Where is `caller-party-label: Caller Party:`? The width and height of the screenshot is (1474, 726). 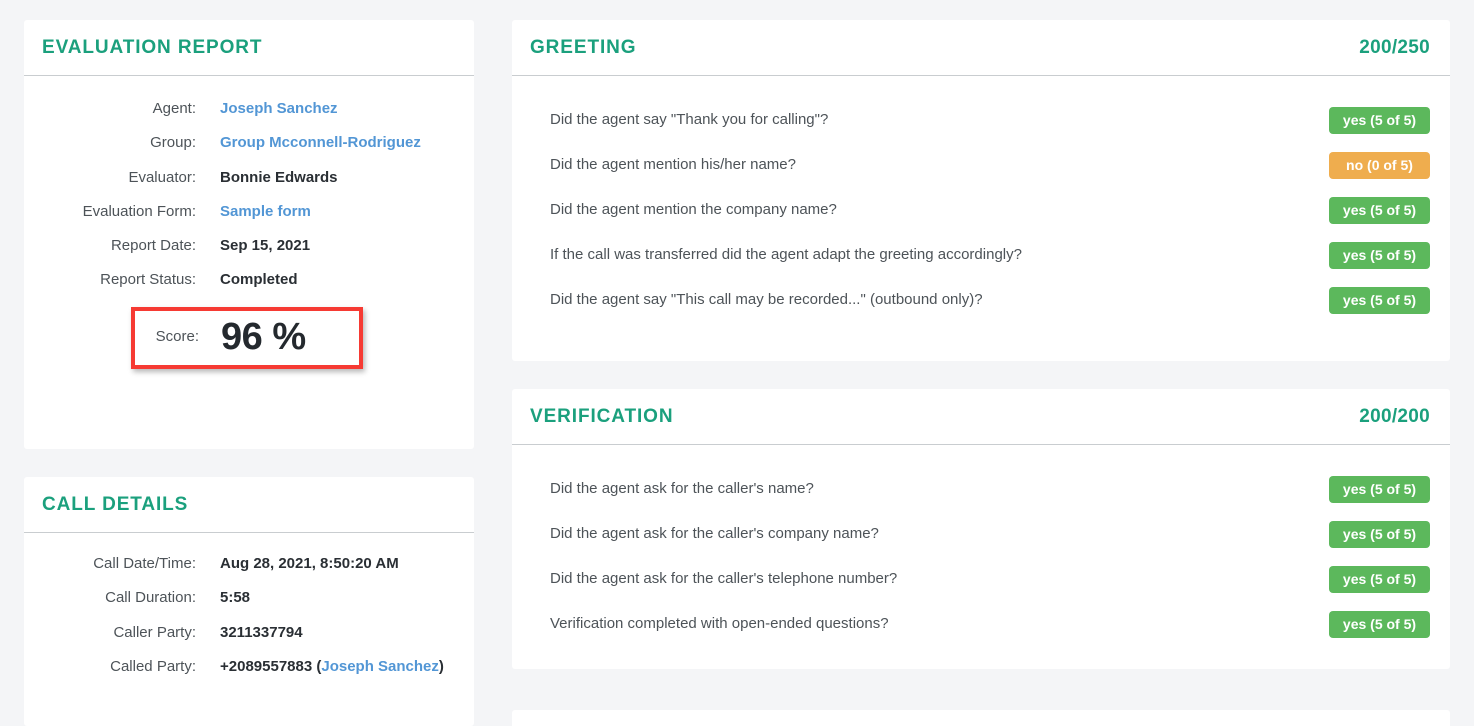 caller-party-label: Caller Party: is located at coordinates (154, 632).